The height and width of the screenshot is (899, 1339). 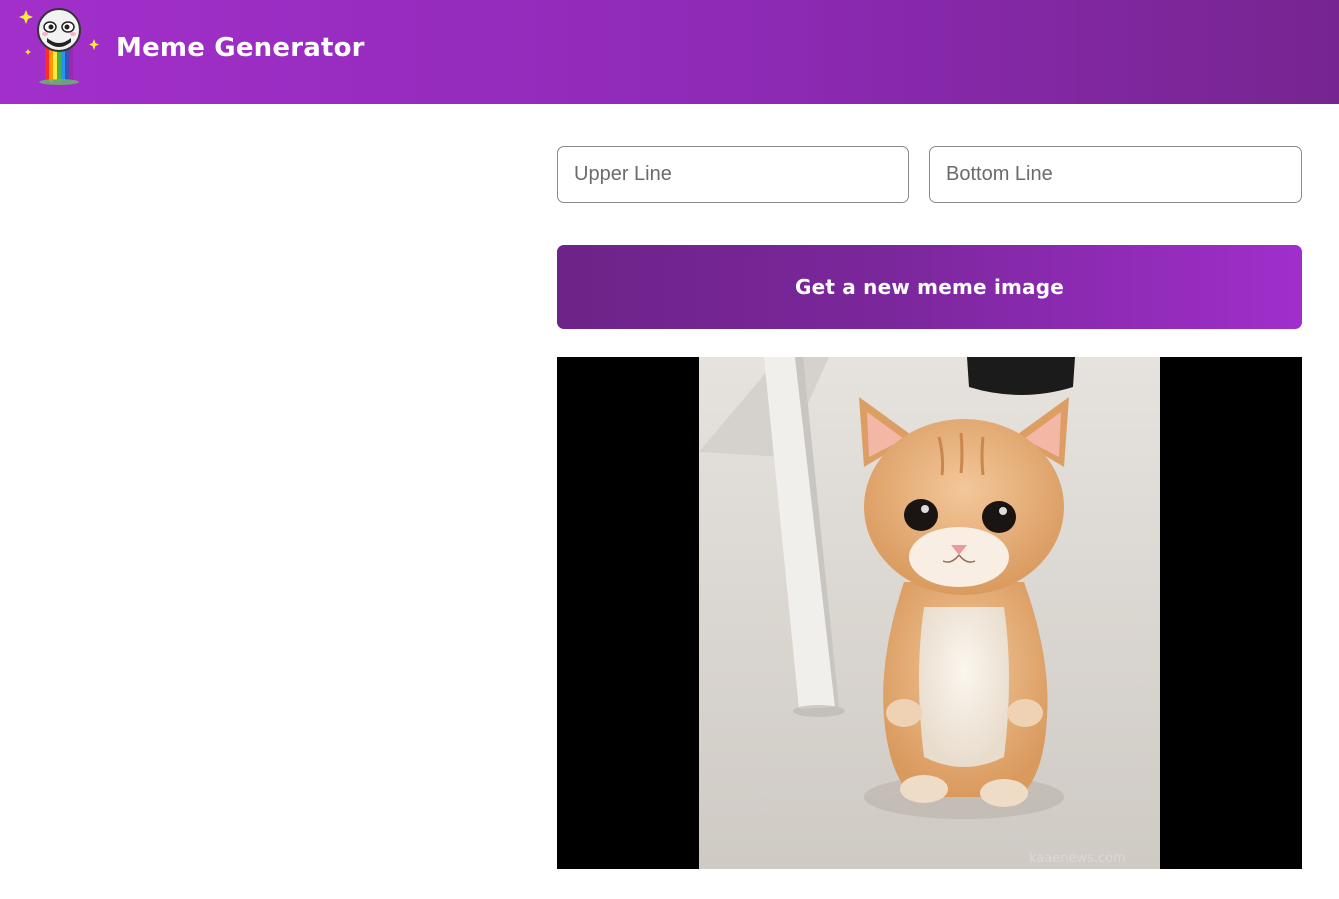 I want to click on upper-line-input, so click(x=733, y=174).